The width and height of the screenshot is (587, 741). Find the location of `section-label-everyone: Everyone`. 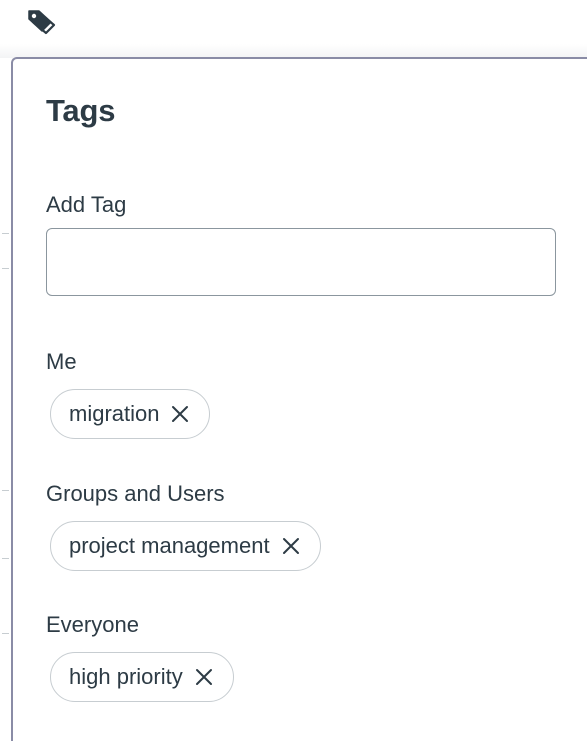

section-label-everyone: Everyone is located at coordinates (92, 624).